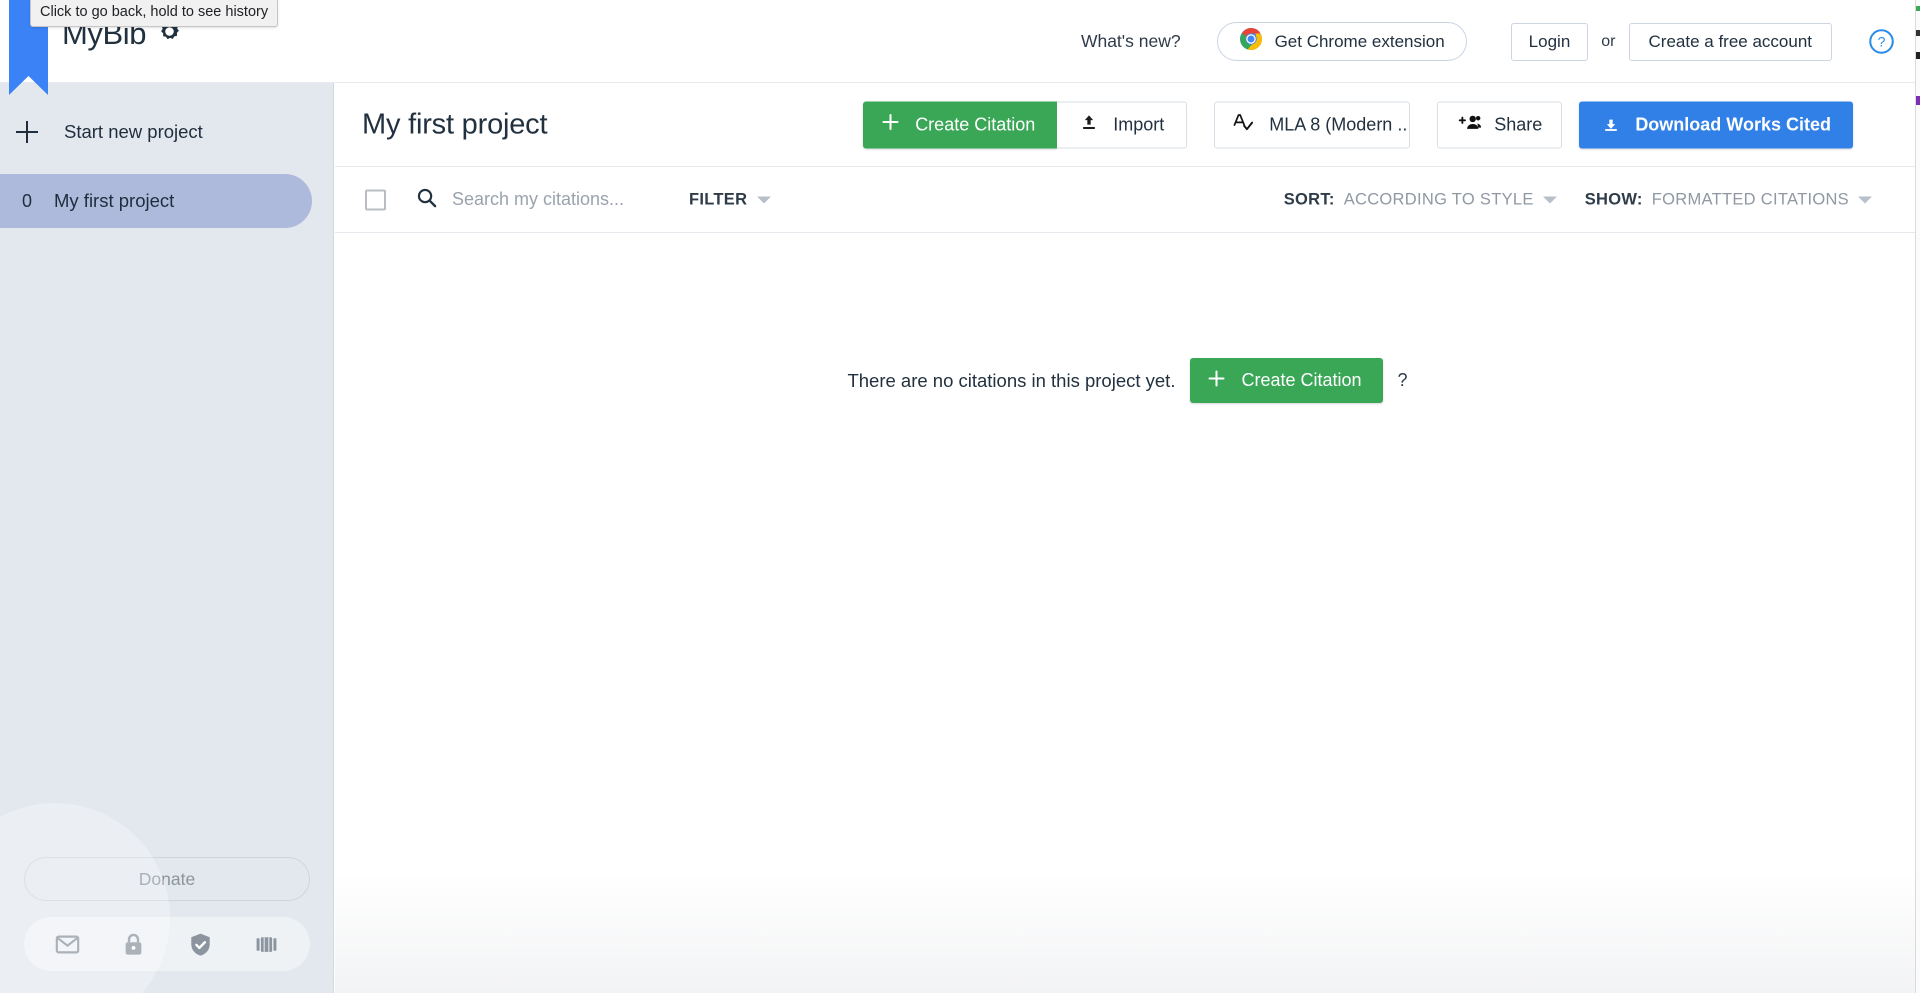 Image resolution: width=1920 pixels, height=993 pixels. I want to click on browser-back-tooltip: Click to go back, hold to see history, so click(154, 14).